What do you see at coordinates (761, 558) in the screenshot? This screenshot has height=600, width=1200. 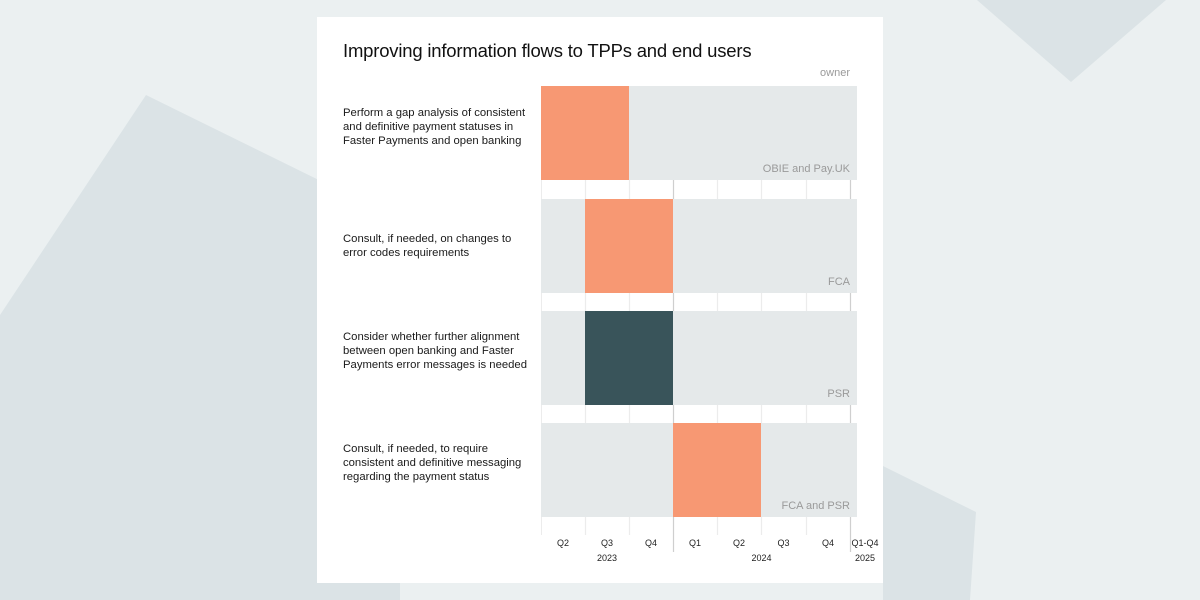 I see `year-label: 2024` at bounding box center [761, 558].